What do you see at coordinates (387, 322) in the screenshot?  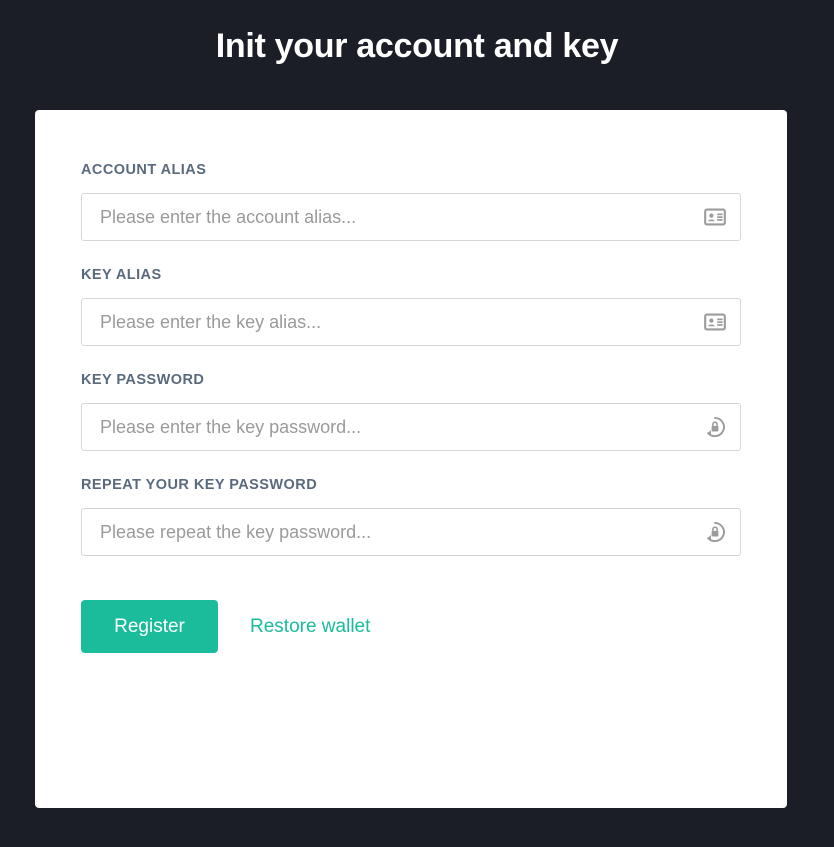 I see `key-alias-input` at bounding box center [387, 322].